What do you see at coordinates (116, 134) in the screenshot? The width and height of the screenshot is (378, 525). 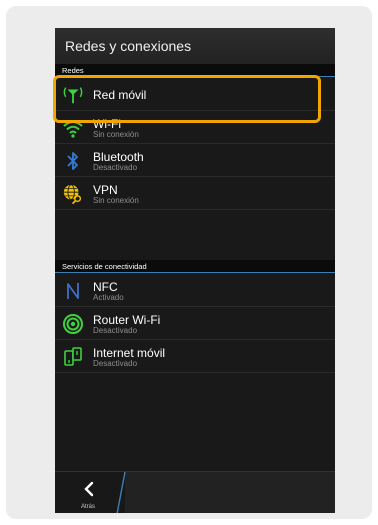 I see `wifi-status: Sin conexión` at bounding box center [116, 134].